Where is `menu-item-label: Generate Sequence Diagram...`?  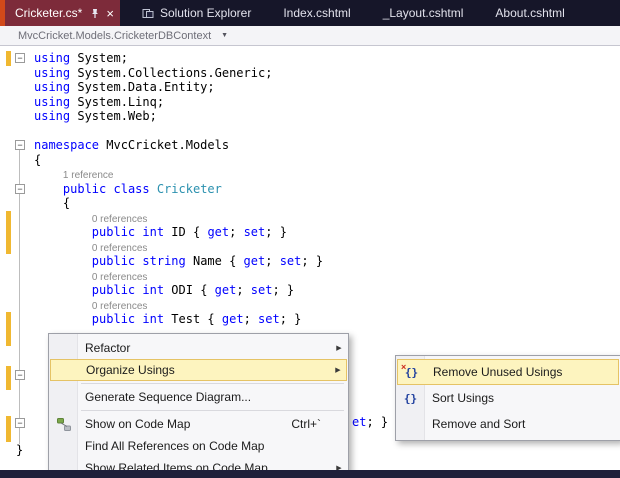 menu-item-label: Generate Sequence Diagram... is located at coordinates (168, 397).